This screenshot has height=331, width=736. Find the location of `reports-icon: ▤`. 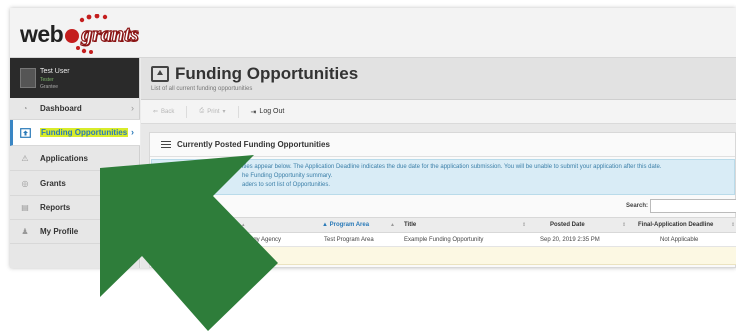

reports-icon: ▤ is located at coordinates (25, 207).